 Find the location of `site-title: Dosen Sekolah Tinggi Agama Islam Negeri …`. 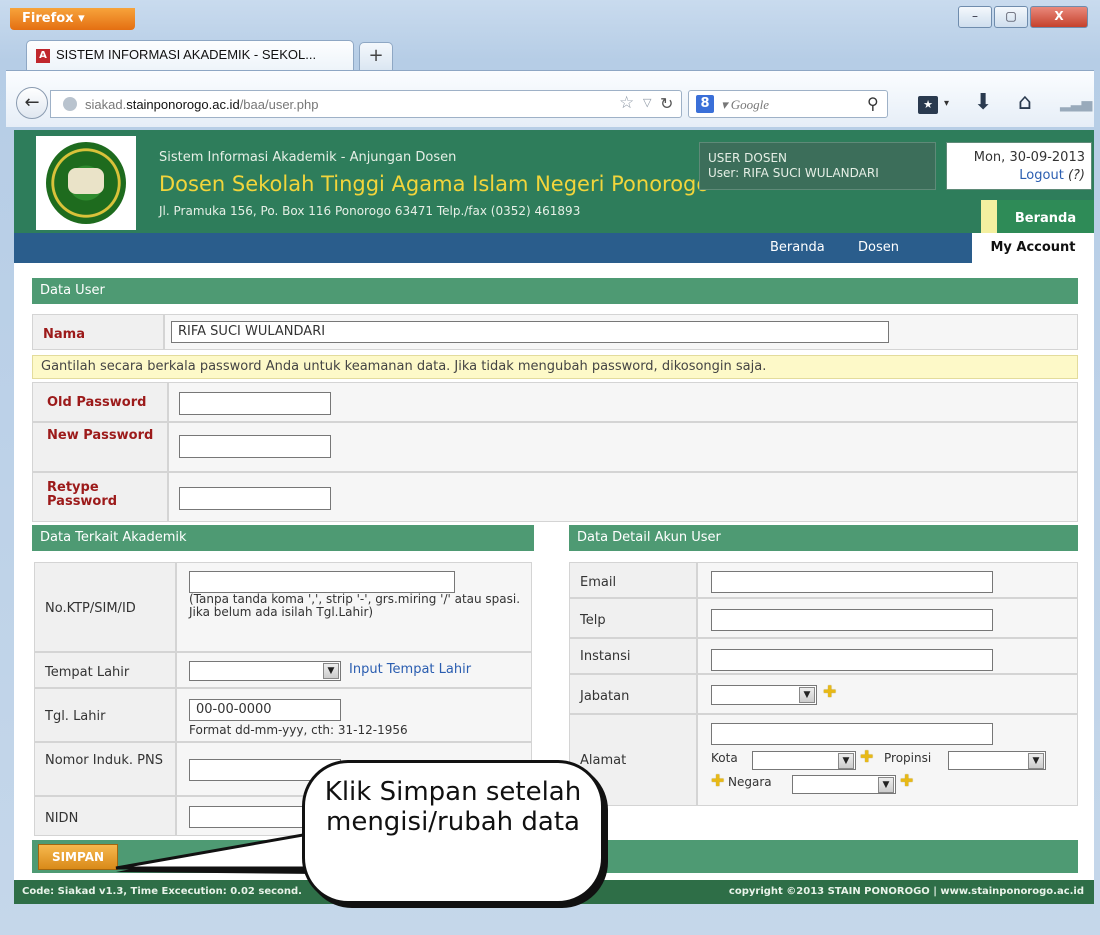

site-title: Dosen Sekolah Tinggi Agama Islam Negeri … is located at coordinates (434, 184).